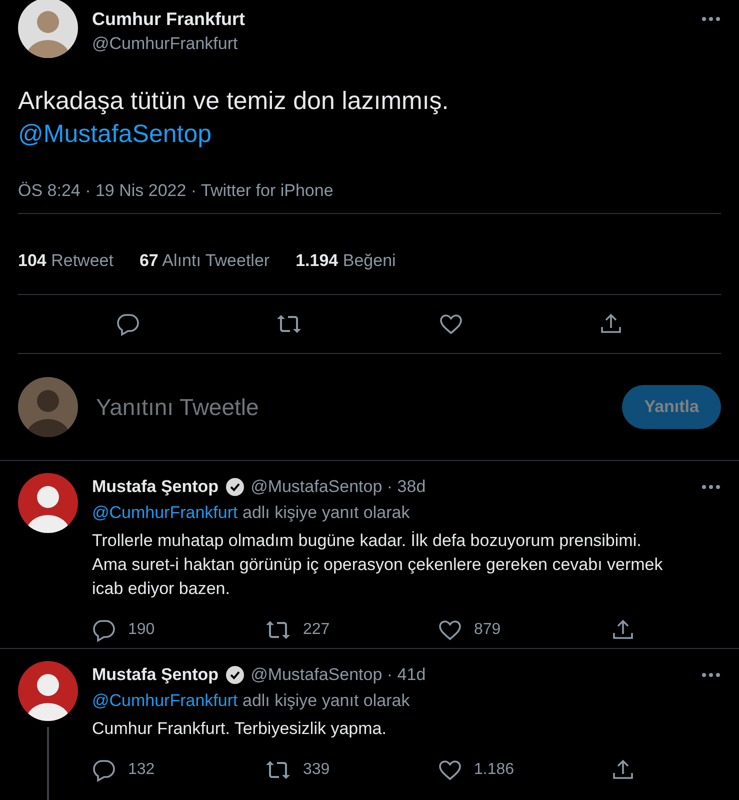  What do you see at coordinates (316, 770) in the screenshot?
I see `retweet-count: 339` at bounding box center [316, 770].